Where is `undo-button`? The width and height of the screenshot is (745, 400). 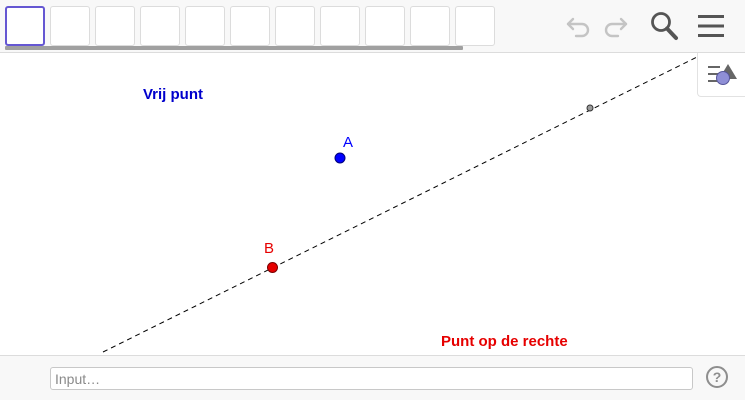
undo-button is located at coordinates (579, 26).